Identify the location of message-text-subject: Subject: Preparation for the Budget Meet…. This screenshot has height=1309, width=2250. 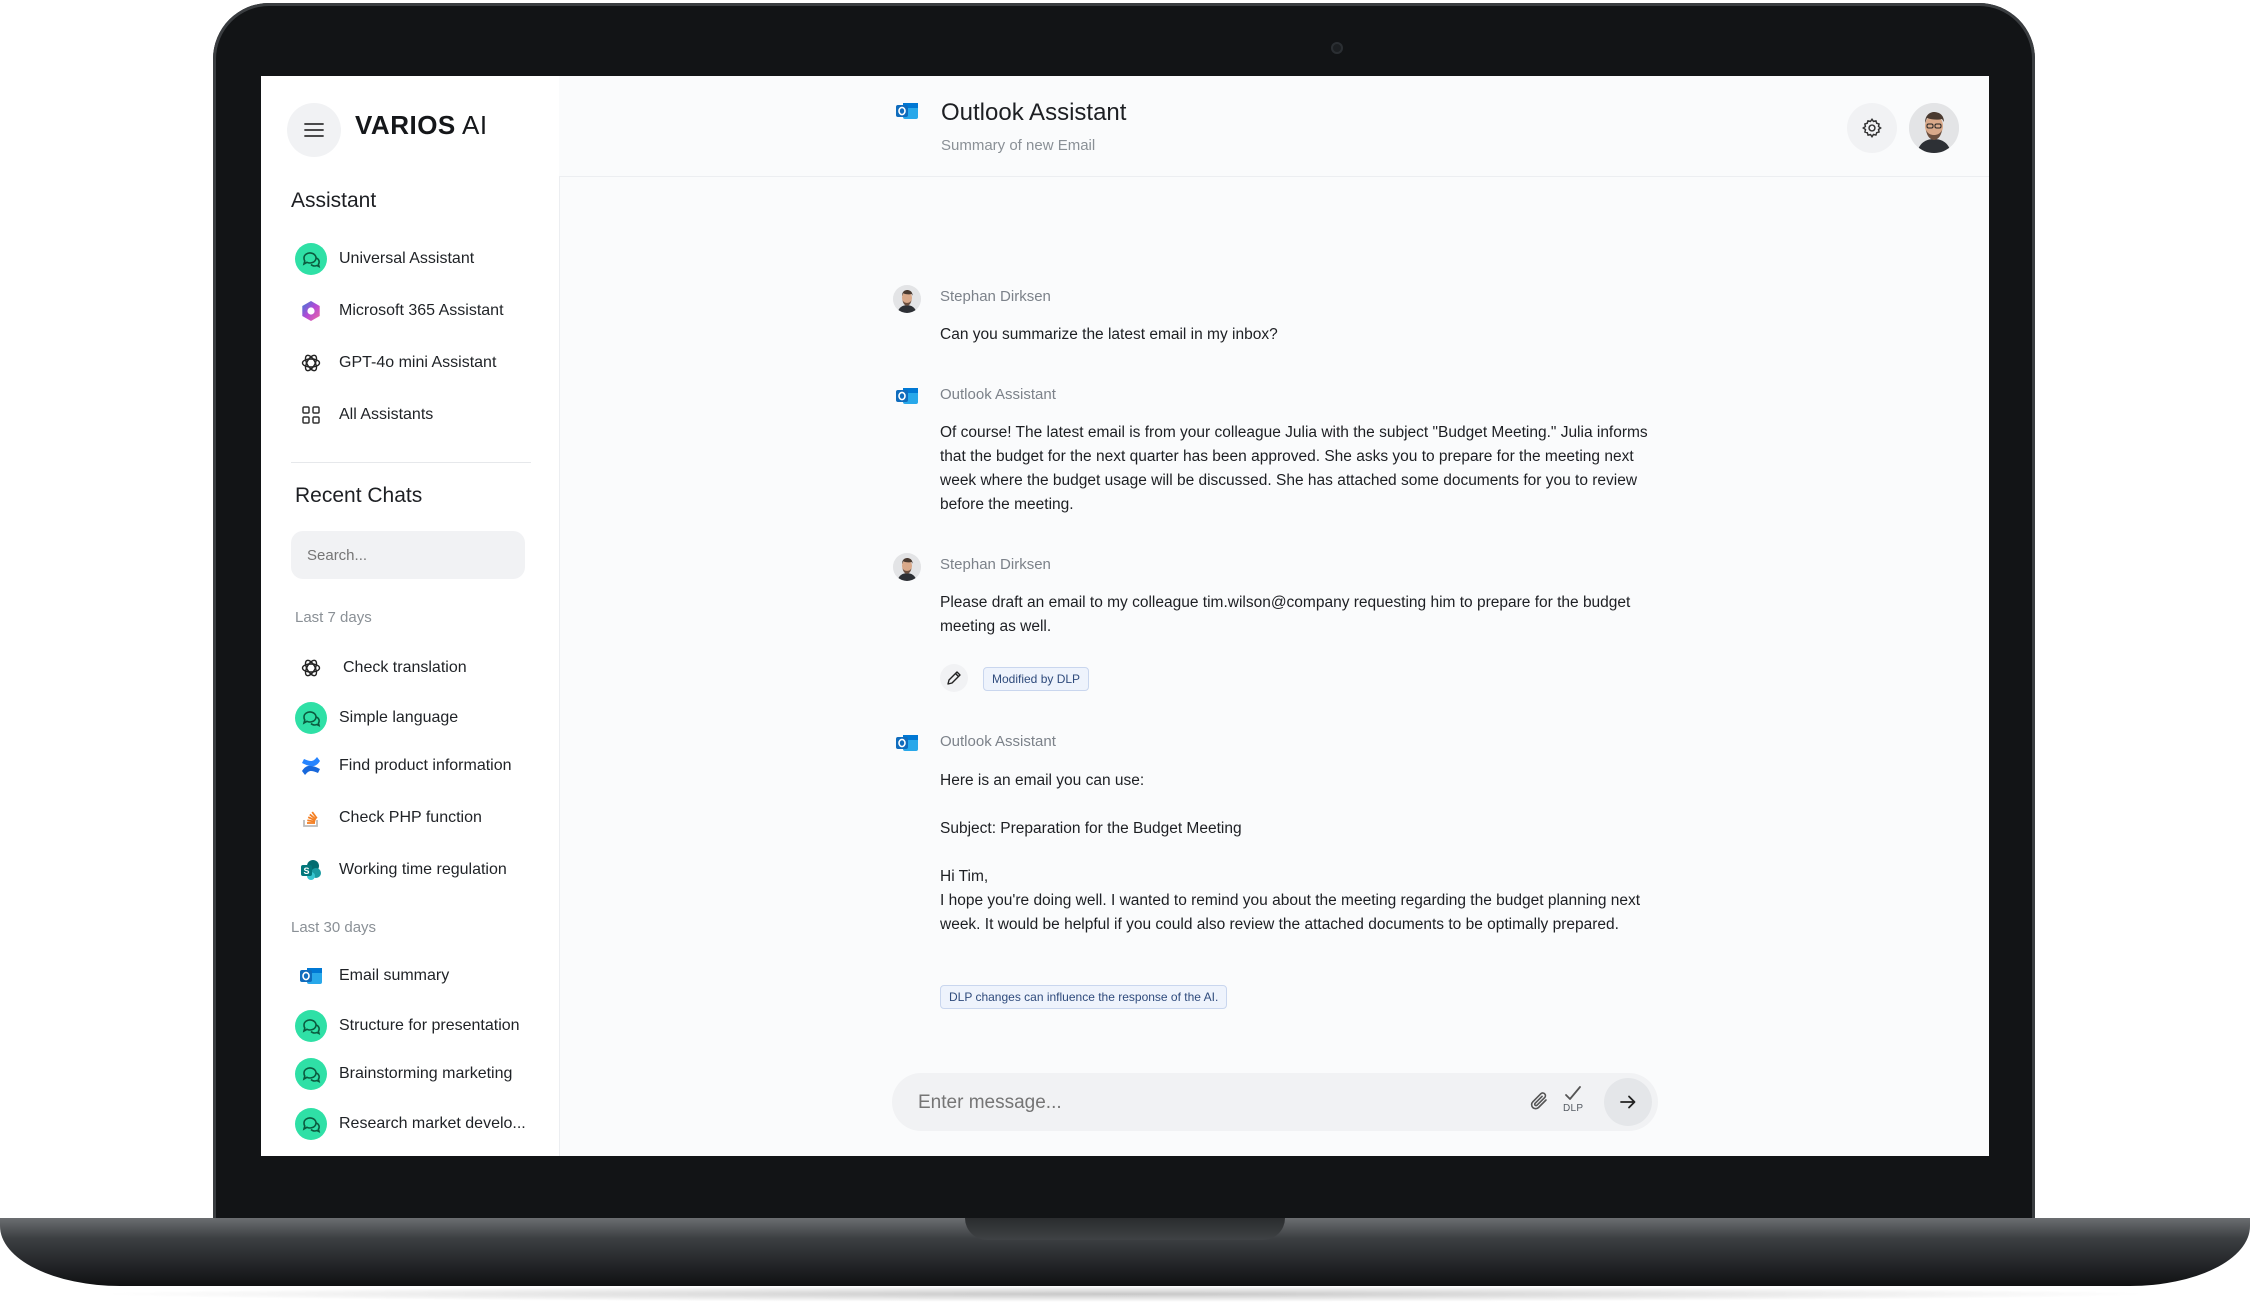
(1091, 828).